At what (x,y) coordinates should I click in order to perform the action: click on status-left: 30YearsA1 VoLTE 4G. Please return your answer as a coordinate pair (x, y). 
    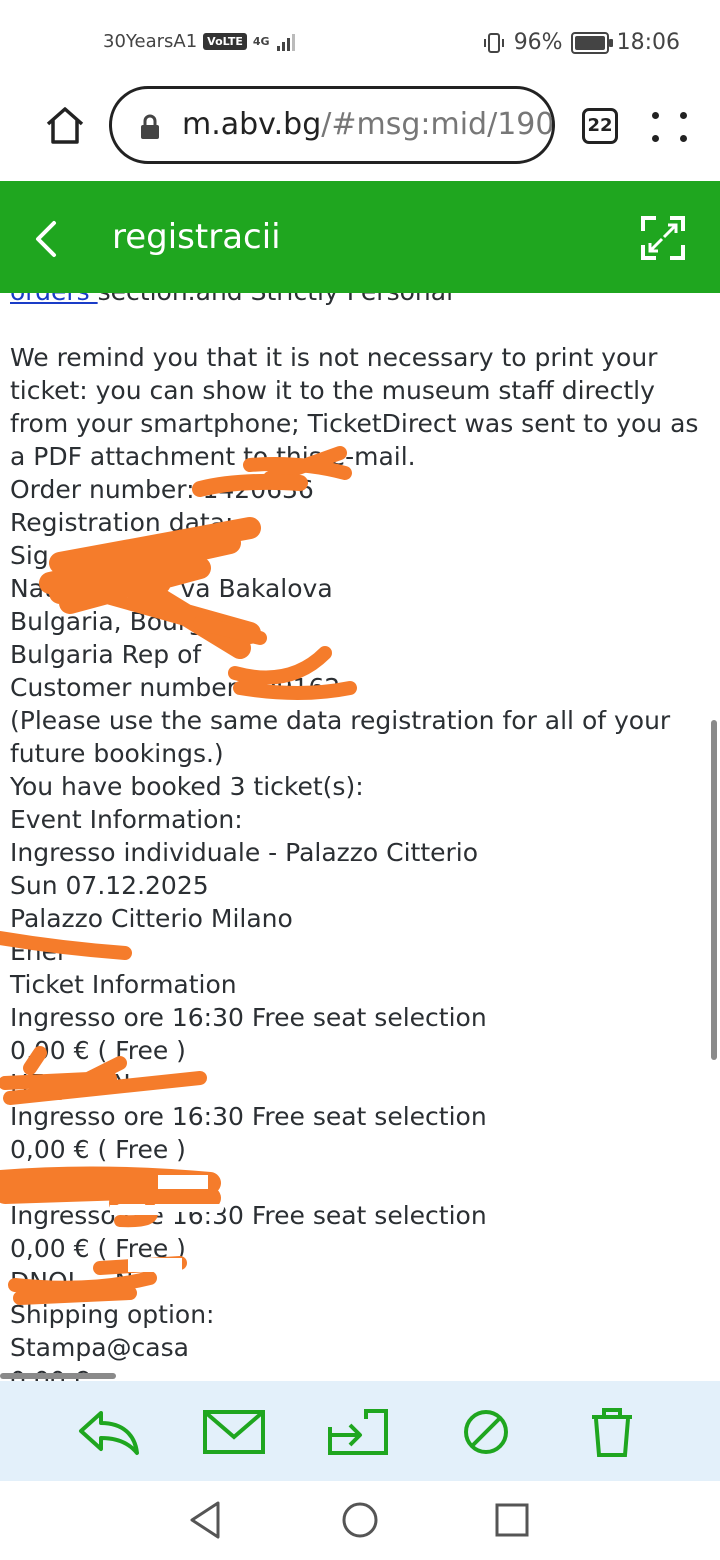
    Looking at the image, I should click on (199, 41).